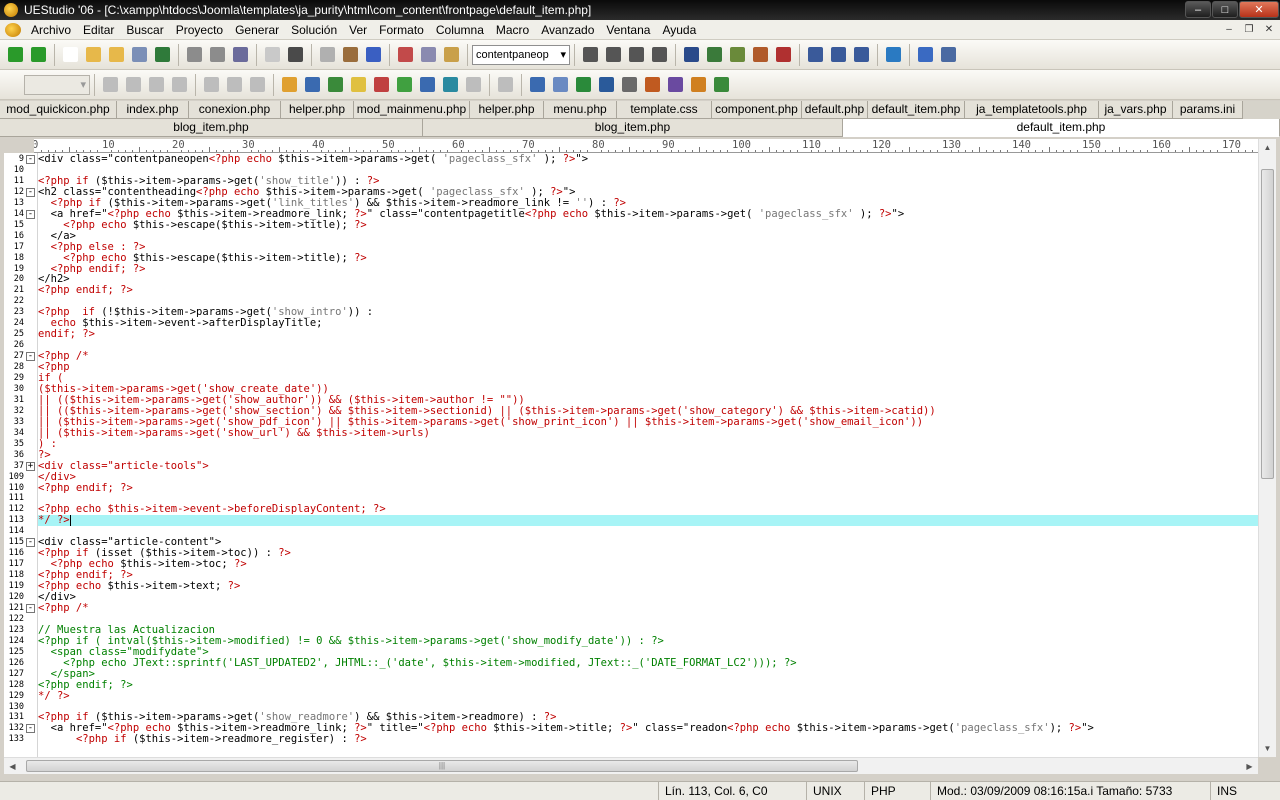  Describe the element at coordinates (613, 54) in the screenshot. I see `align-center-icon` at that location.